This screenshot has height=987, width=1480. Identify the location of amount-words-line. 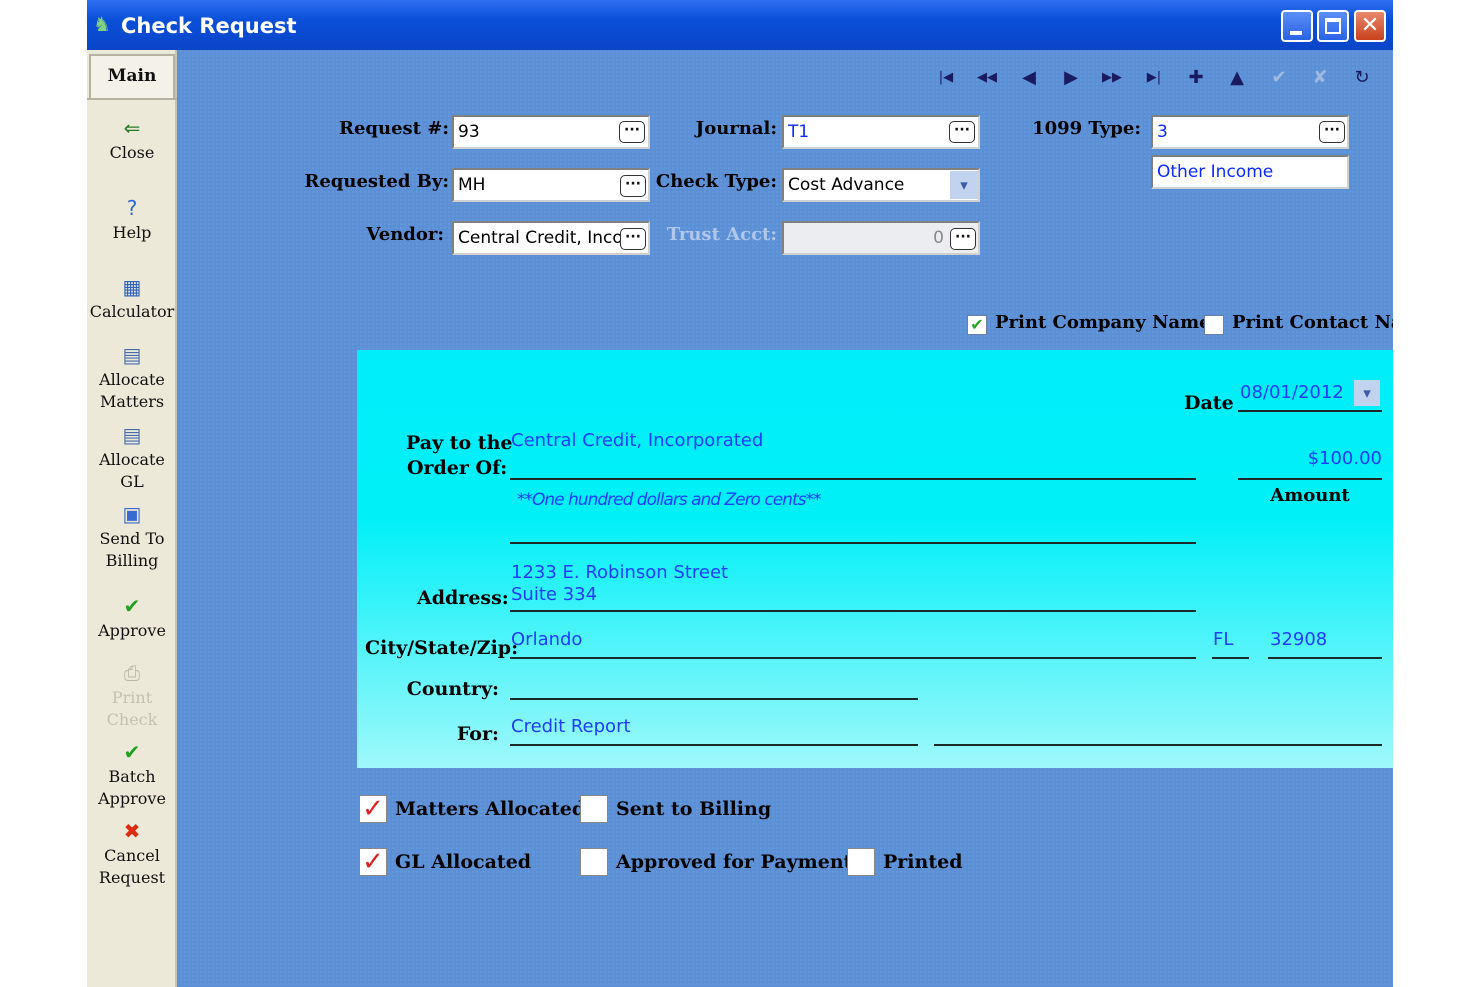
(853, 543).